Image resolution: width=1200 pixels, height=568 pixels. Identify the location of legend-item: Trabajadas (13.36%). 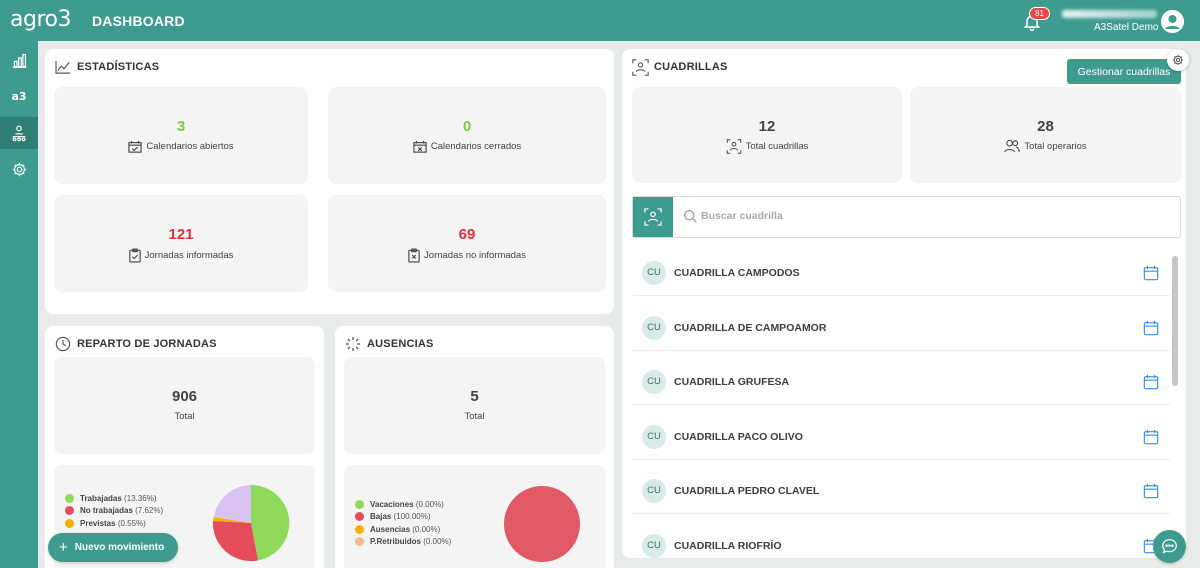
(114, 498).